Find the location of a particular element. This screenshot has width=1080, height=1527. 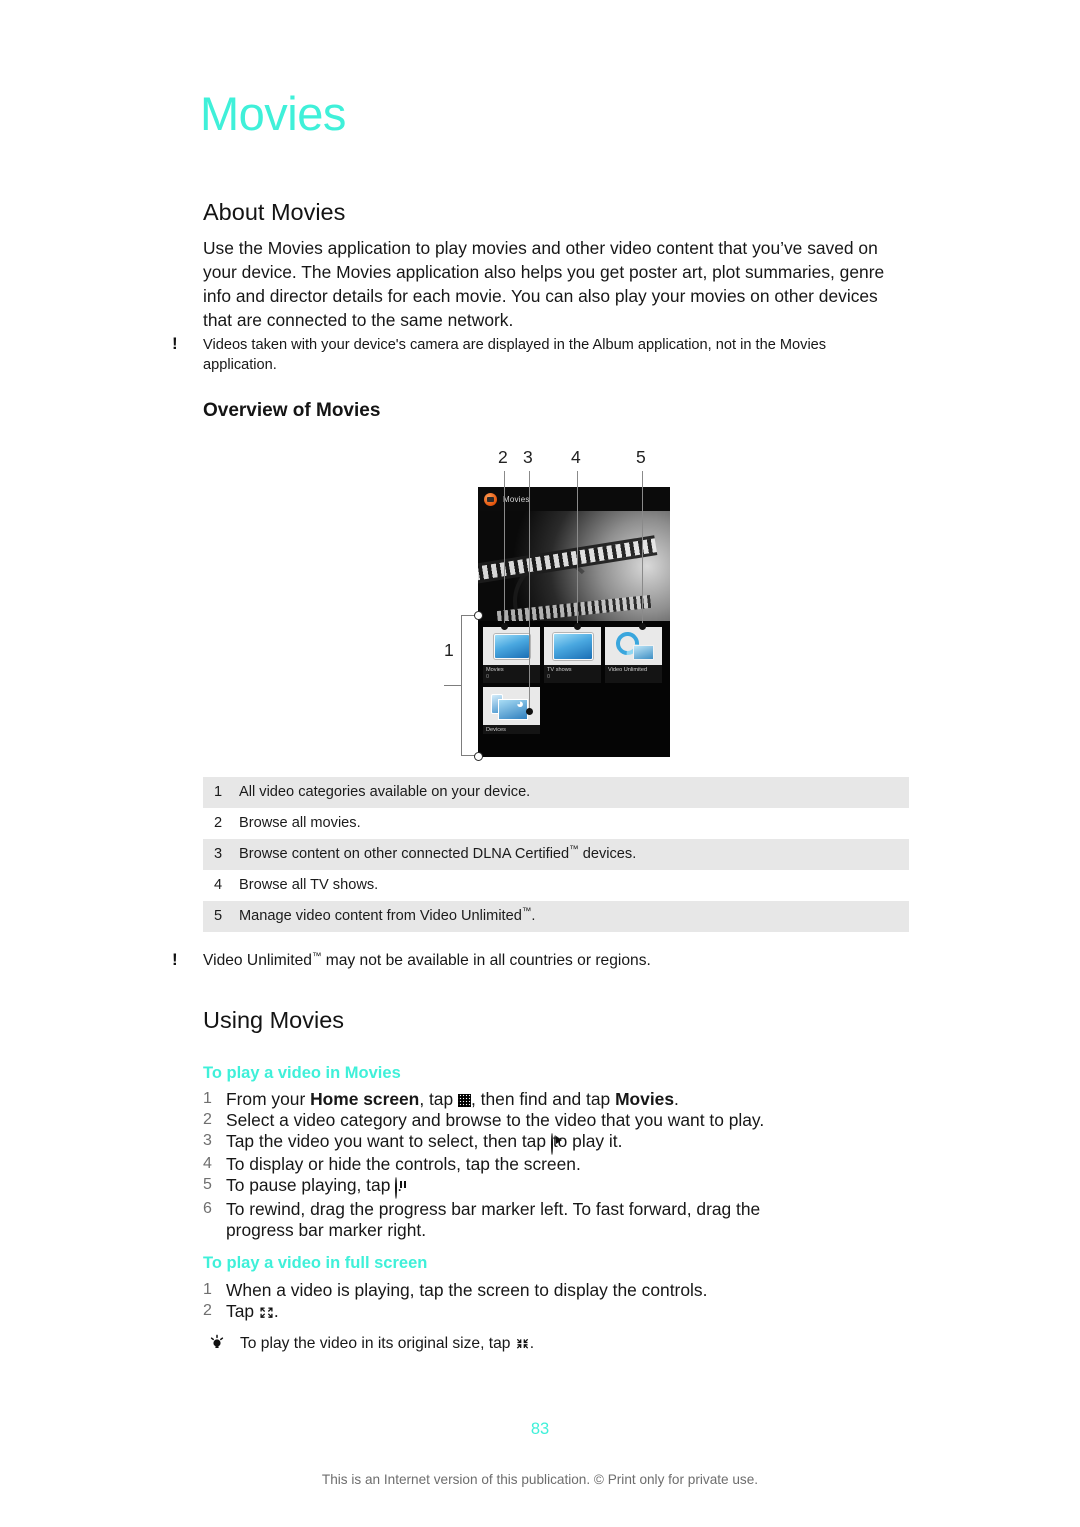

callout-bracket-1-stem is located at coordinates (453, 685).